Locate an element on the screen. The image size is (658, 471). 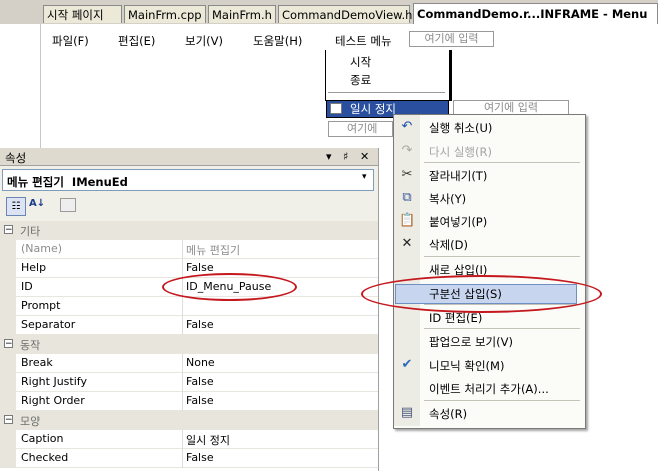
menu-edit: 편집(E) is located at coordinates (136, 41).